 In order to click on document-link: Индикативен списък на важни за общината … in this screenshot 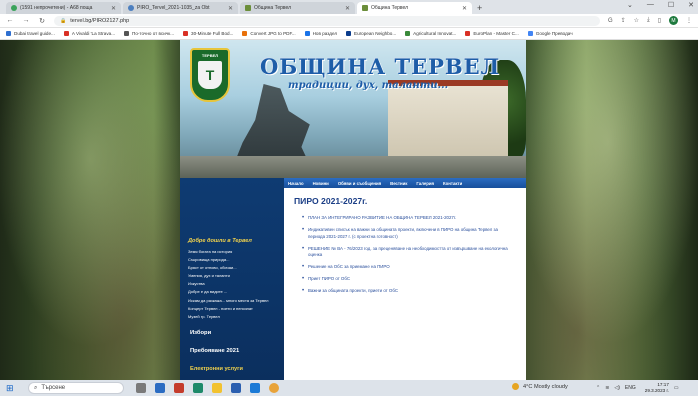, I will do `click(409, 233)`.